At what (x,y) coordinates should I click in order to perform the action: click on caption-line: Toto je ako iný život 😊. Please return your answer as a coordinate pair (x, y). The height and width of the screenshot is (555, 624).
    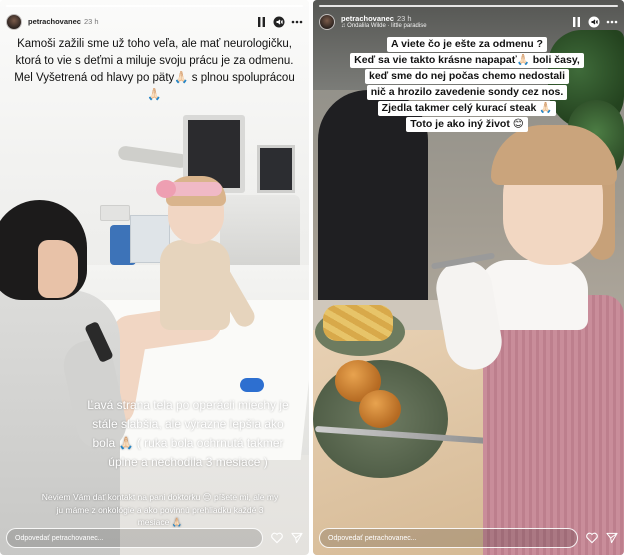
    Looking at the image, I should click on (467, 124).